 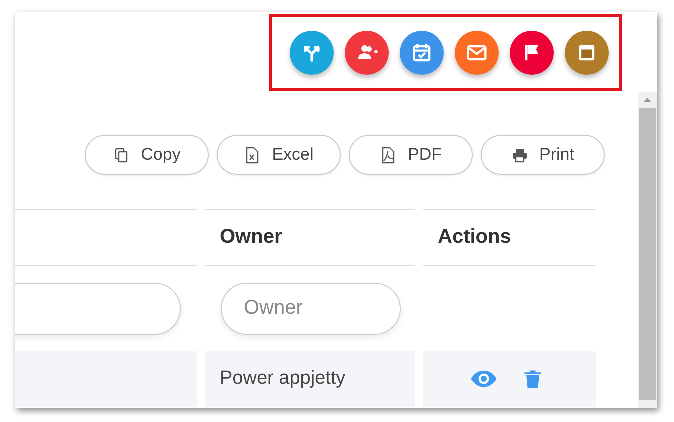 What do you see at coordinates (509, 237) in the screenshot?
I see `column-header: Actions` at bounding box center [509, 237].